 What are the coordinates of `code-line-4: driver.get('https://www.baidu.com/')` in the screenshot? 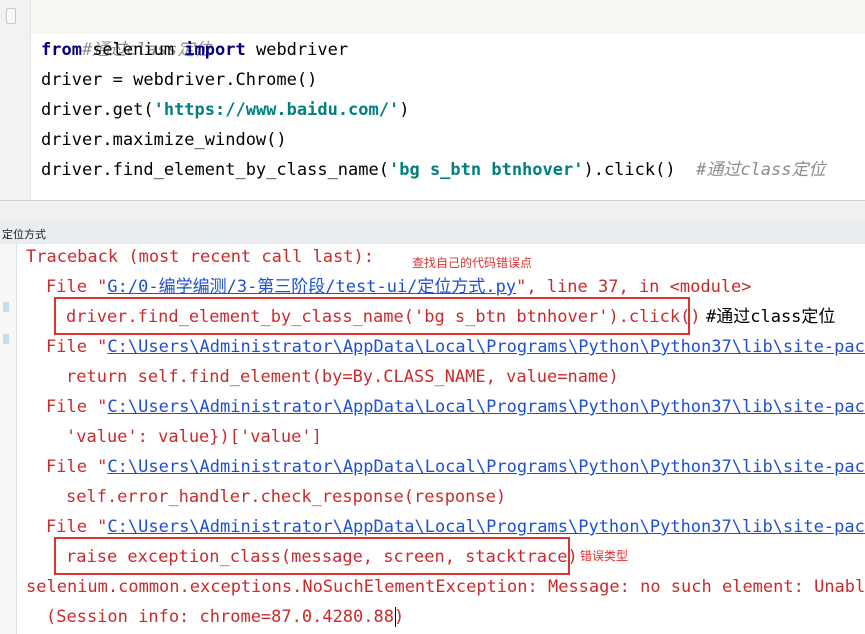 It's located at (225, 110).